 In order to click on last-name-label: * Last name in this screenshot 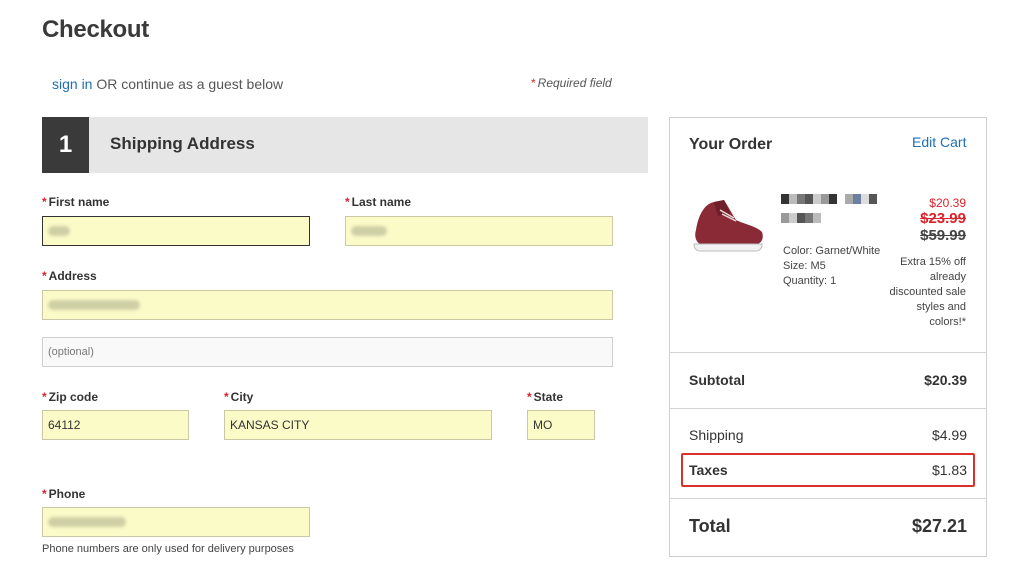, I will do `click(378, 202)`.